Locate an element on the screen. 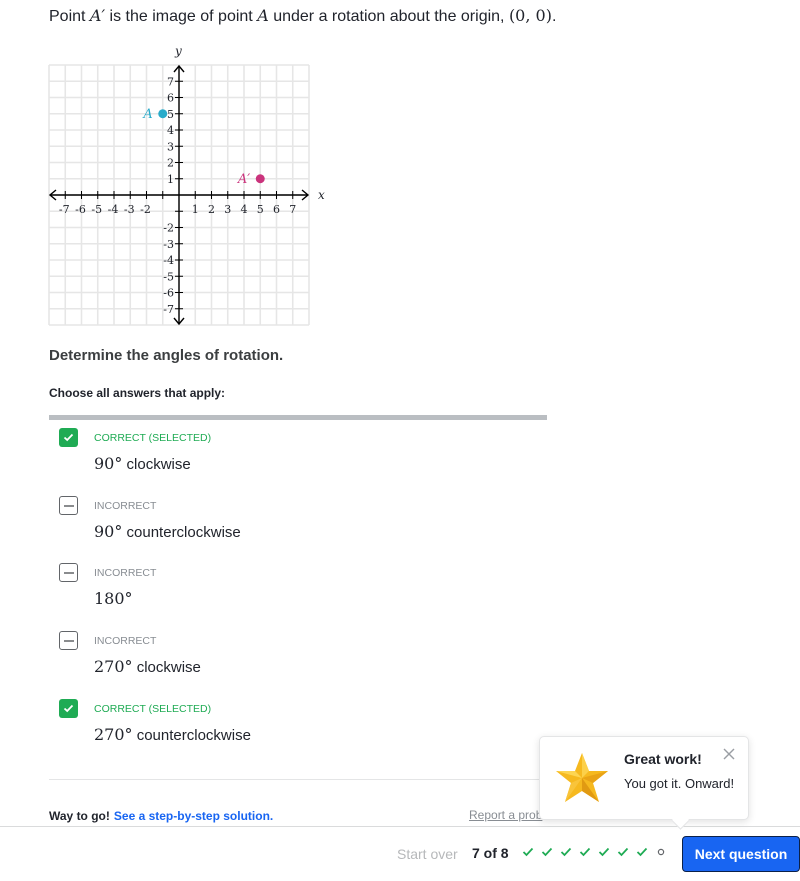 This screenshot has height=881, width=800. choice-angle: 180° is located at coordinates (113, 598).